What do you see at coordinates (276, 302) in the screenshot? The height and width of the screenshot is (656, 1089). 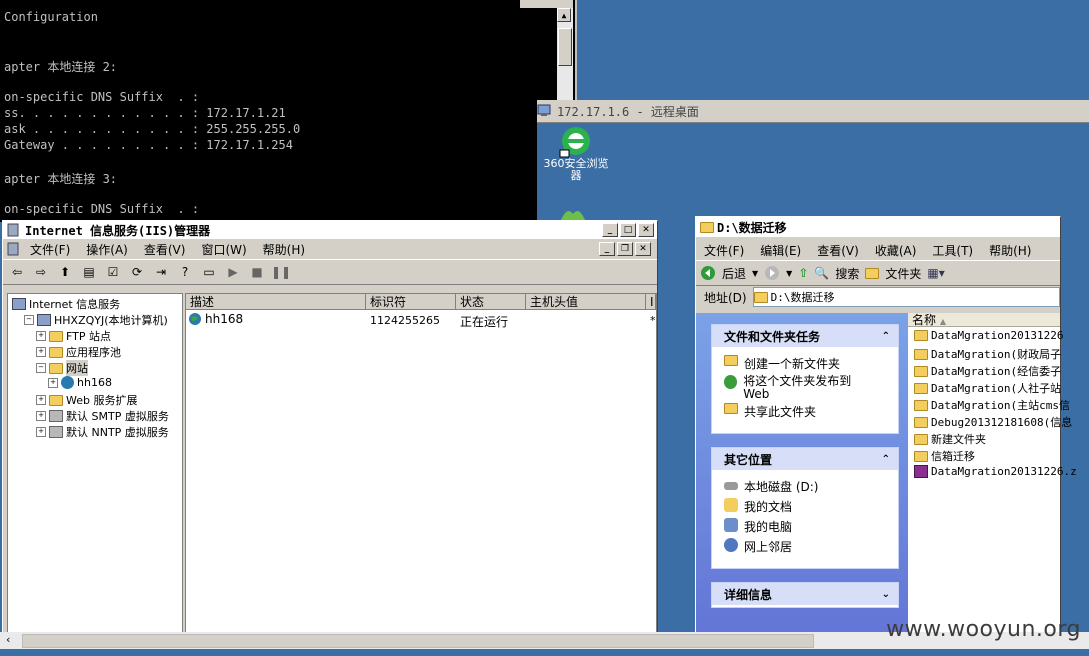 I see `col-desc: 描述` at bounding box center [276, 302].